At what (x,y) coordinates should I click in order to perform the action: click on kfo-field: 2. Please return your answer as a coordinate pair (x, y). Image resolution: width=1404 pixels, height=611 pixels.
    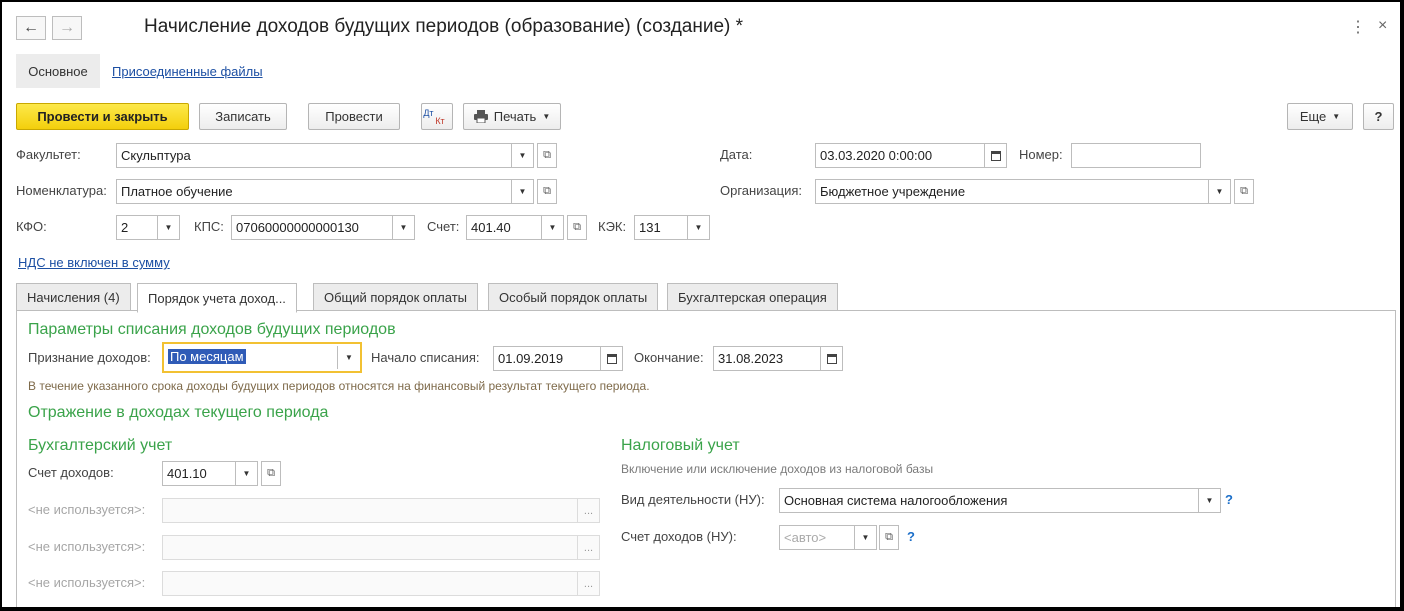
    Looking at the image, I should click on (137, 227).